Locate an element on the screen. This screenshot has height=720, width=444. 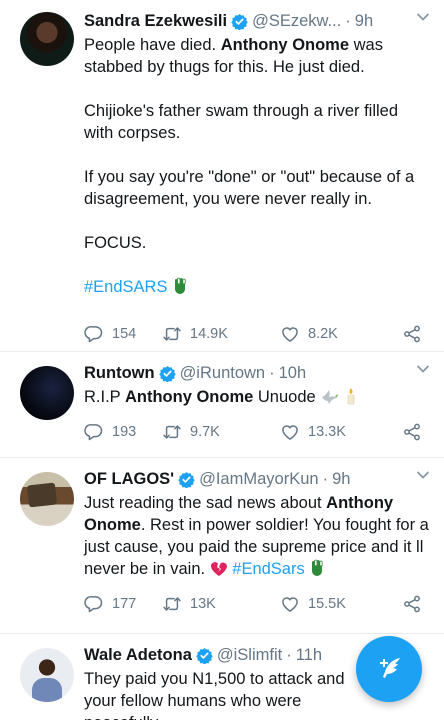
candle-icon is located at coordinates (351, 396).